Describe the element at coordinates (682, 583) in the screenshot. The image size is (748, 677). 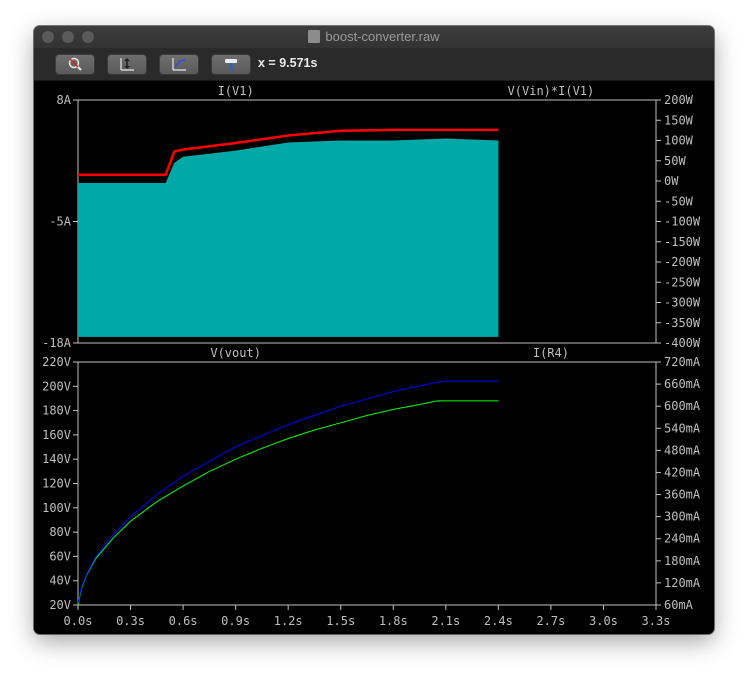
I see `y-right-tick-label: 120mA` at that location.